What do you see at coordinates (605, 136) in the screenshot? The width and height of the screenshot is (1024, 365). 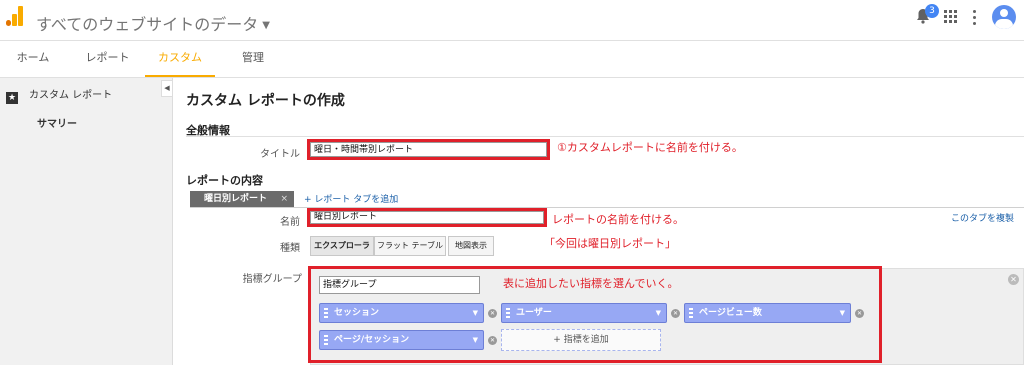 I see `divider` at bounding box center [605, 136].